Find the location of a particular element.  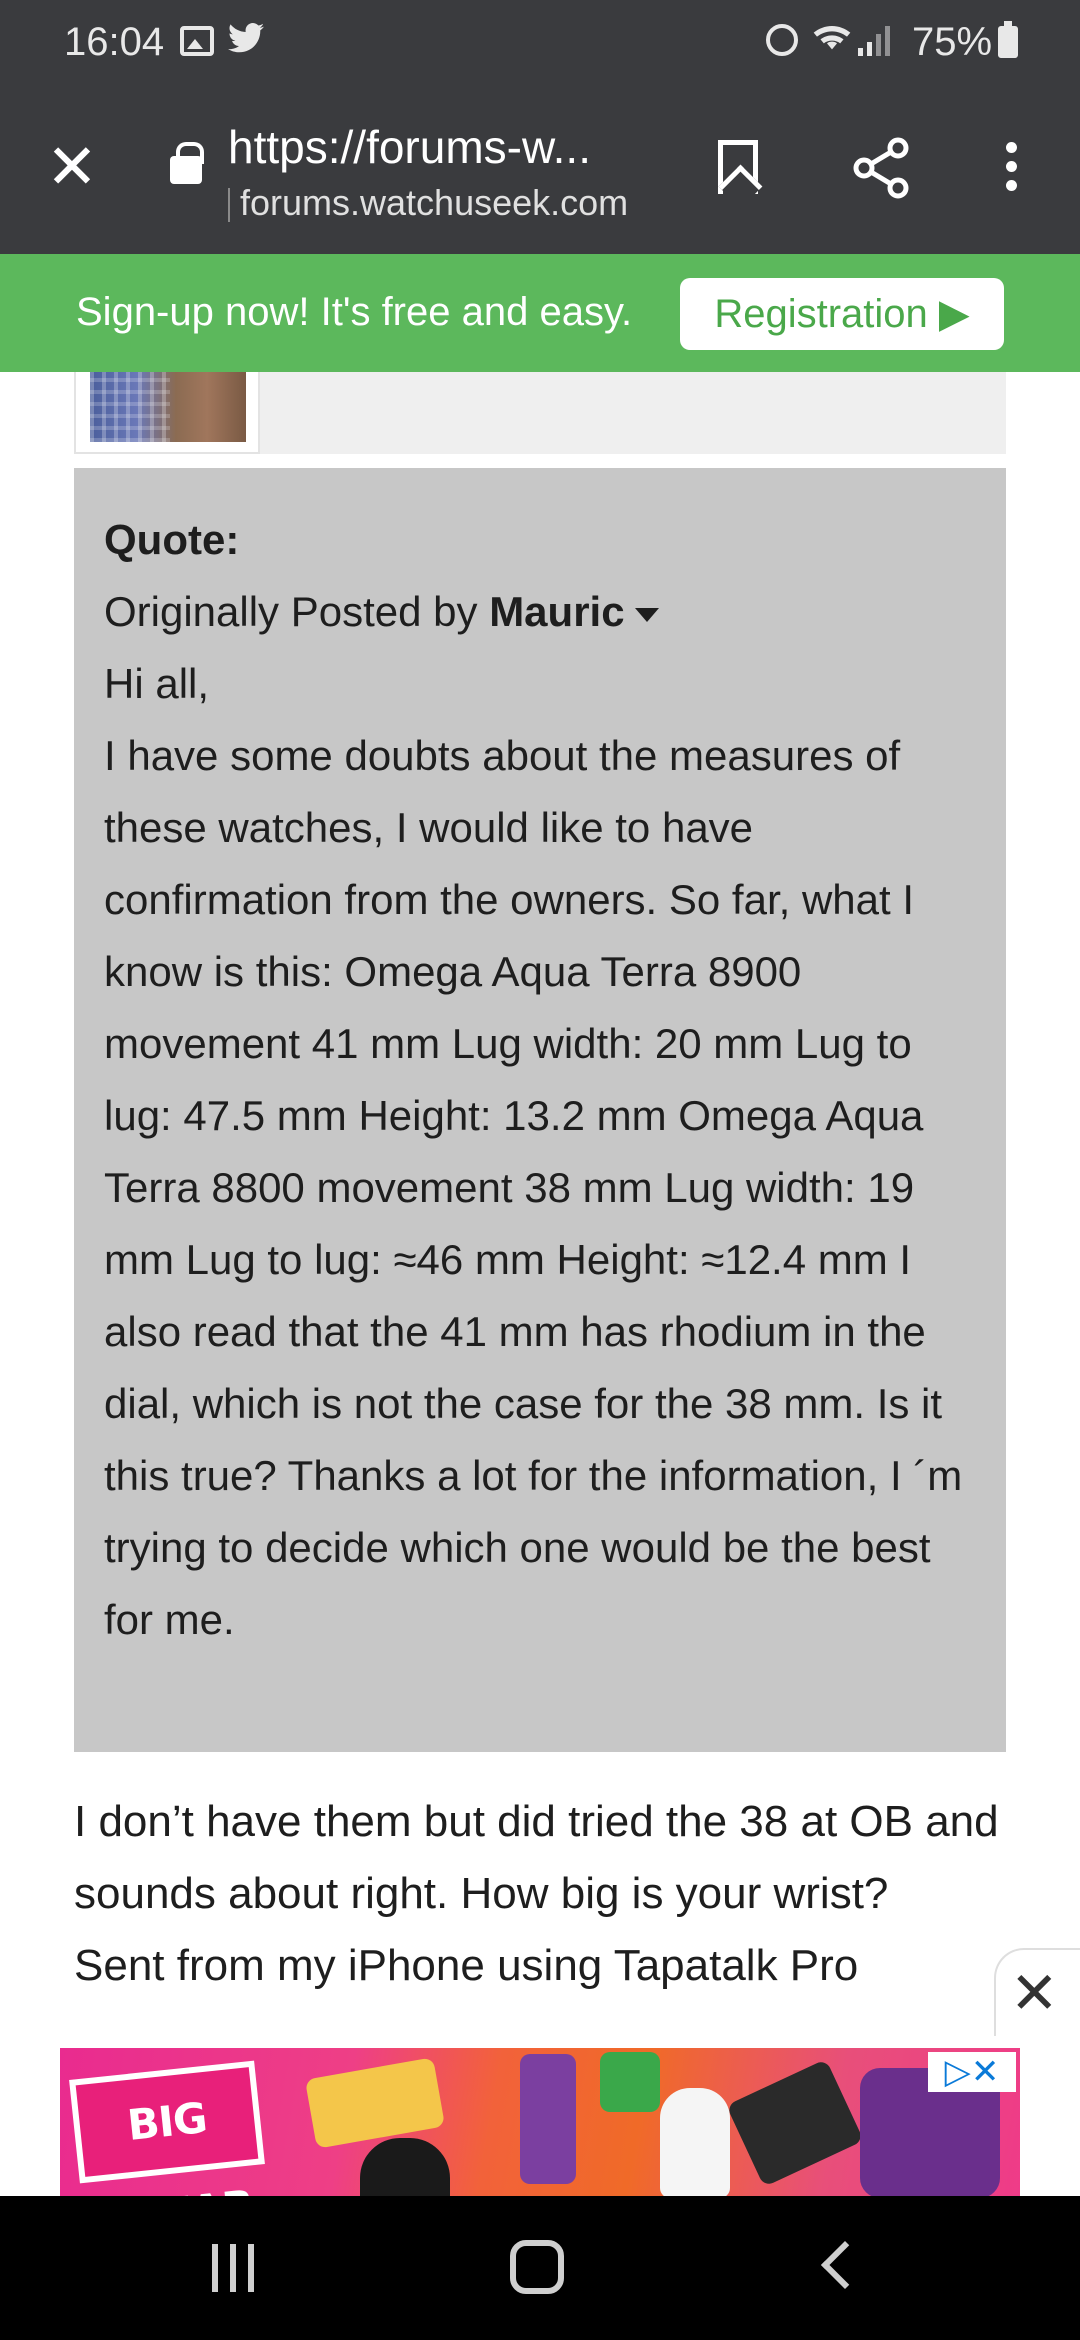

status-bar: 16:04 75% is located at coordinates (540, 43).